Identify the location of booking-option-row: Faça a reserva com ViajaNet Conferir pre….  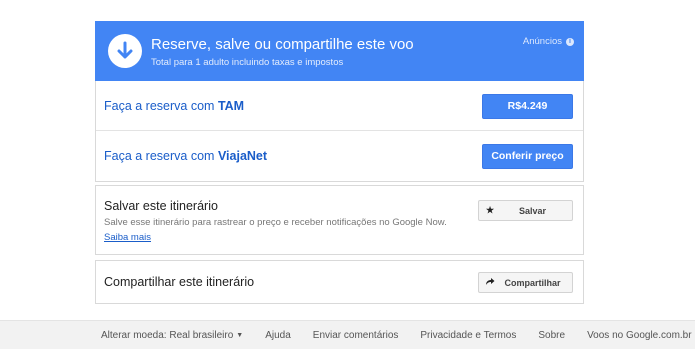
(339, 156).